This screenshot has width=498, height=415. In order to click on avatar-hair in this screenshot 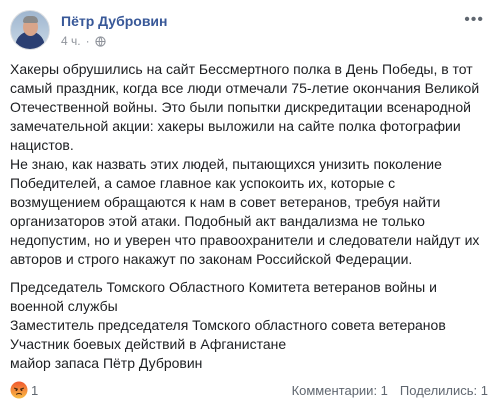, I will do `click(30, 19)`.